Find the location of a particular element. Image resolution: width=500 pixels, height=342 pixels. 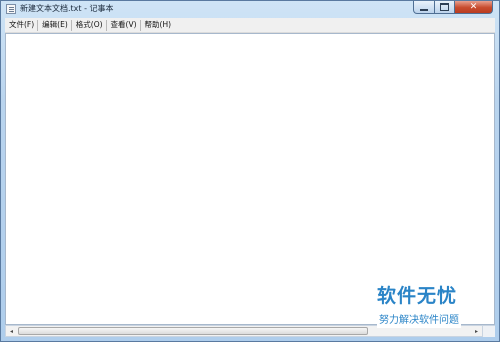

minimize-icon is located at coordinates (424, 9).